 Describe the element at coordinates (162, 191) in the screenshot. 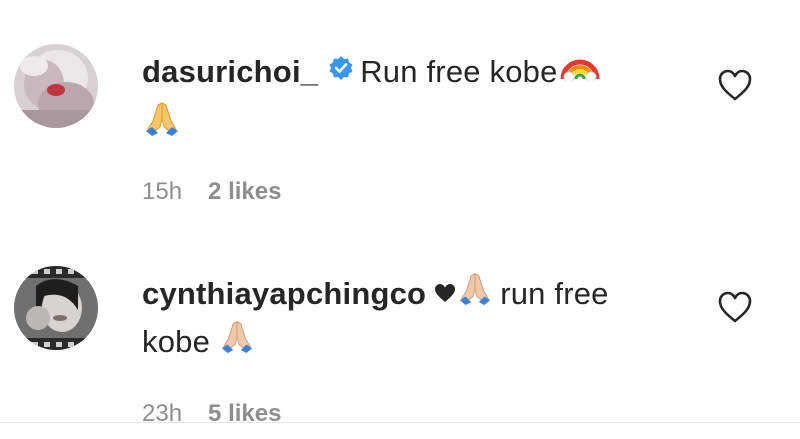

I see `comment-time: 15h` at that location.